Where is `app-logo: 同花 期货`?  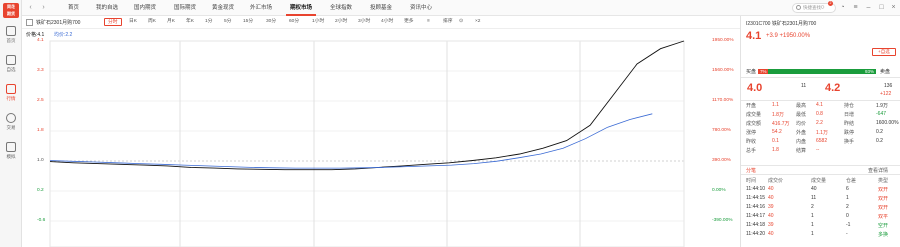
app-logo: 同花 期货 is located at coordinates (11, 10).